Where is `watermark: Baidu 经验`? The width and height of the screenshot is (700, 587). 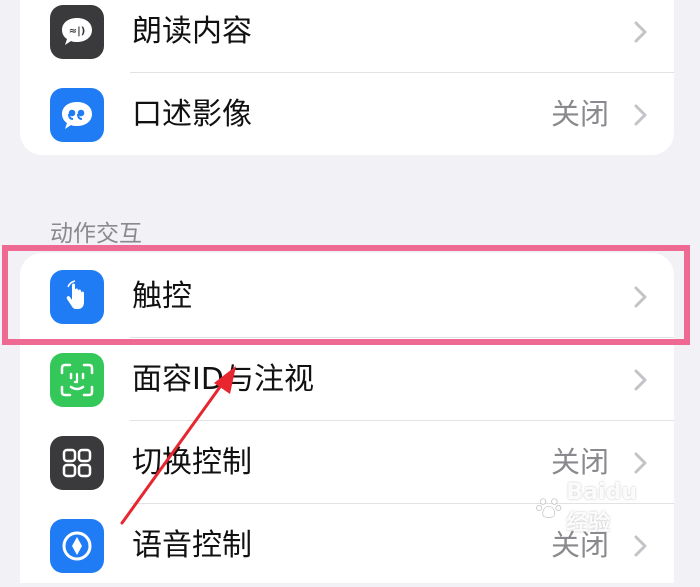 watermark: Baidu 经验 is located at coordinates (600, 508).